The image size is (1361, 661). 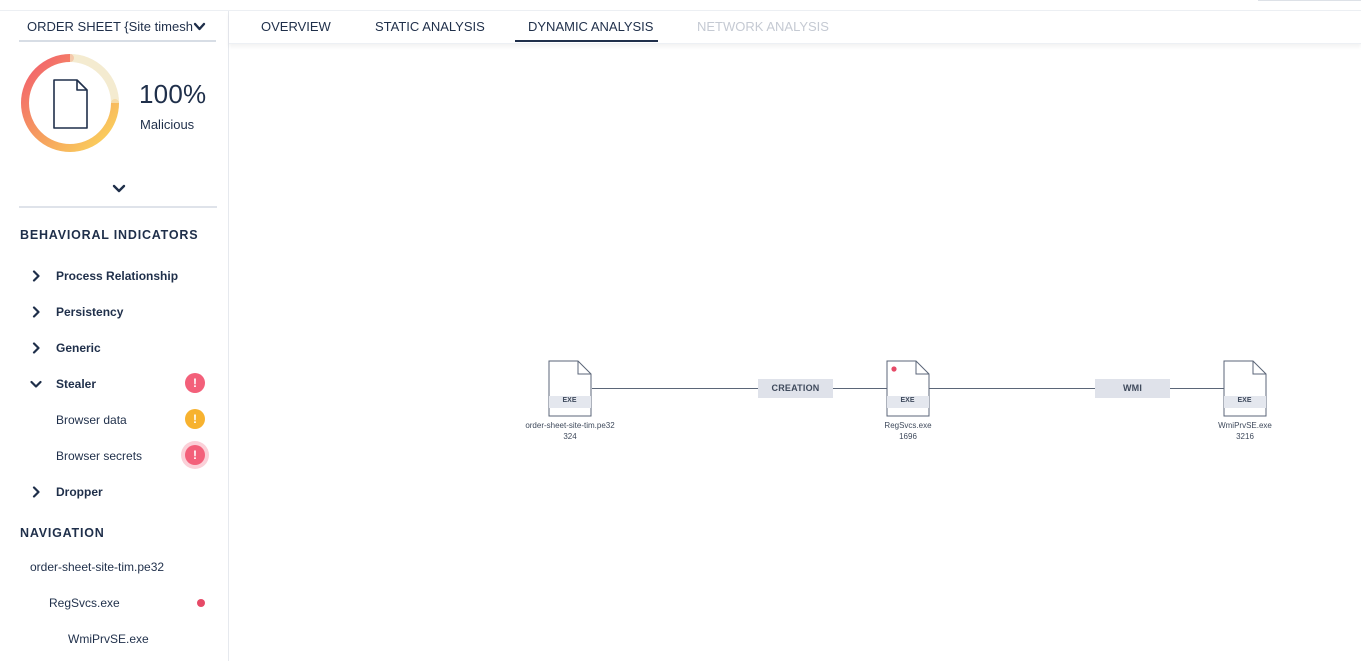 I want to click on edge-label-creation: CREATION, so click(x=795, y=388).